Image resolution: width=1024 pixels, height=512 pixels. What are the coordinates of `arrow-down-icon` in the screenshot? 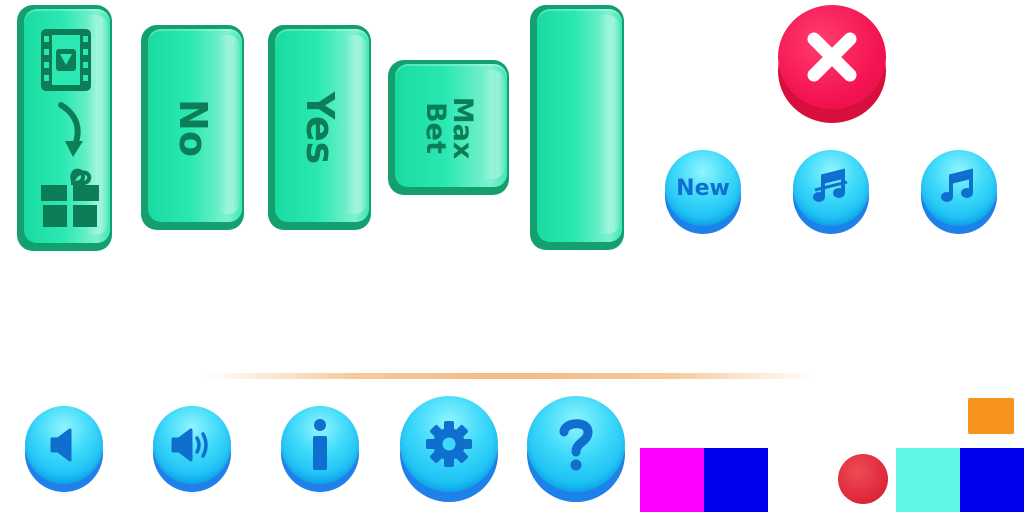 It's located at (70, 129).